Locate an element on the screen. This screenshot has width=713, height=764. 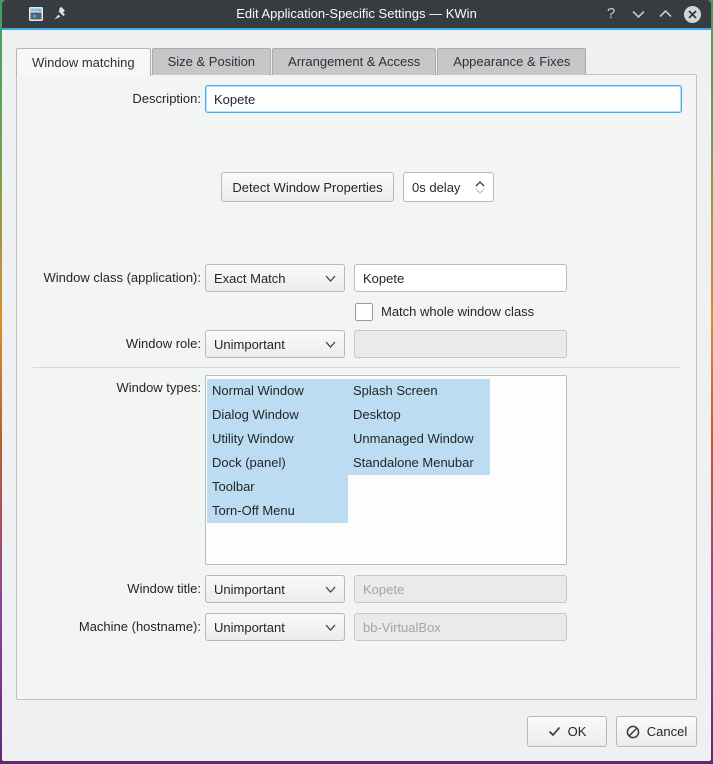
list-item: Torn-Off Menu is located at coordinates (277, 511).